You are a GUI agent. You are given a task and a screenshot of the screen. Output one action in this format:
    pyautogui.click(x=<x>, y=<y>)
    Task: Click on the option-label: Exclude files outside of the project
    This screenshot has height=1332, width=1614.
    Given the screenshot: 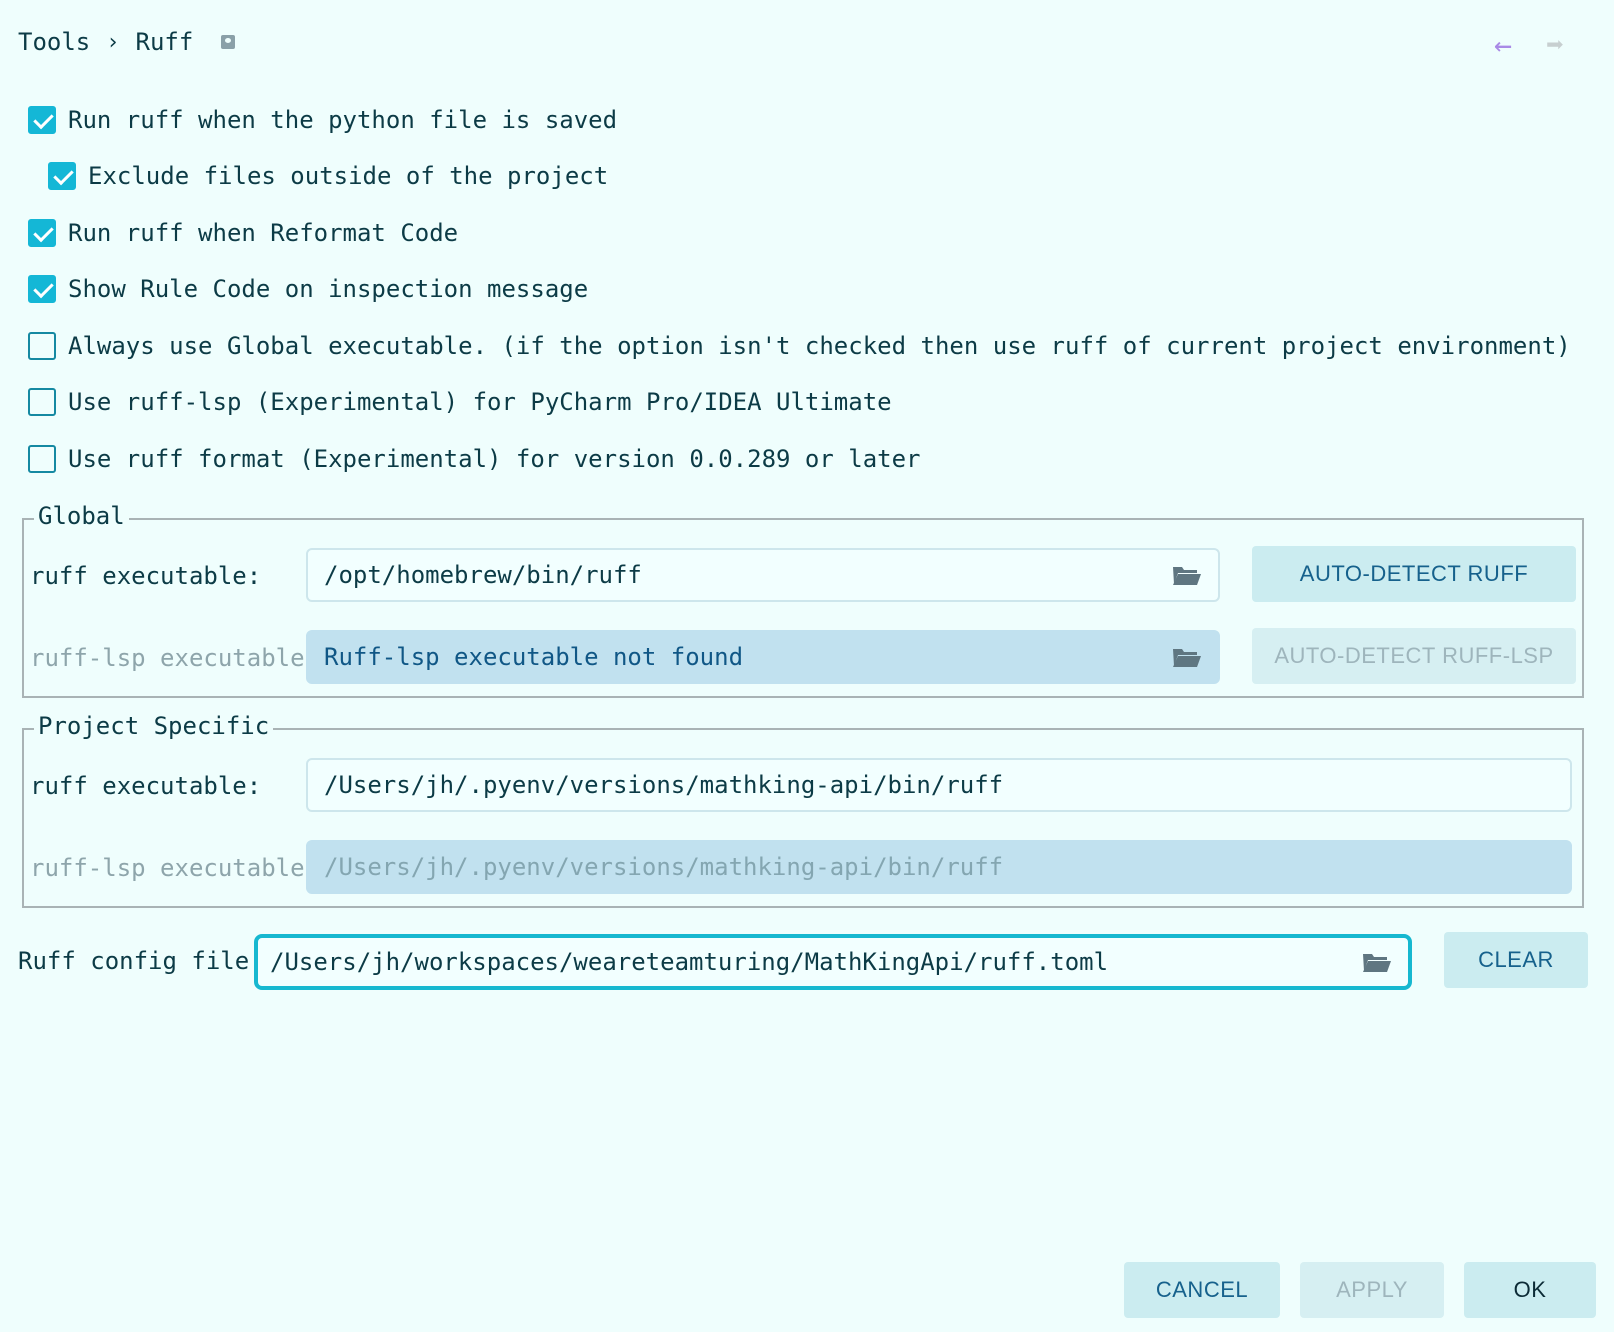 What is the action you would take?
    pyautogui.click(x=348, y=176)
    